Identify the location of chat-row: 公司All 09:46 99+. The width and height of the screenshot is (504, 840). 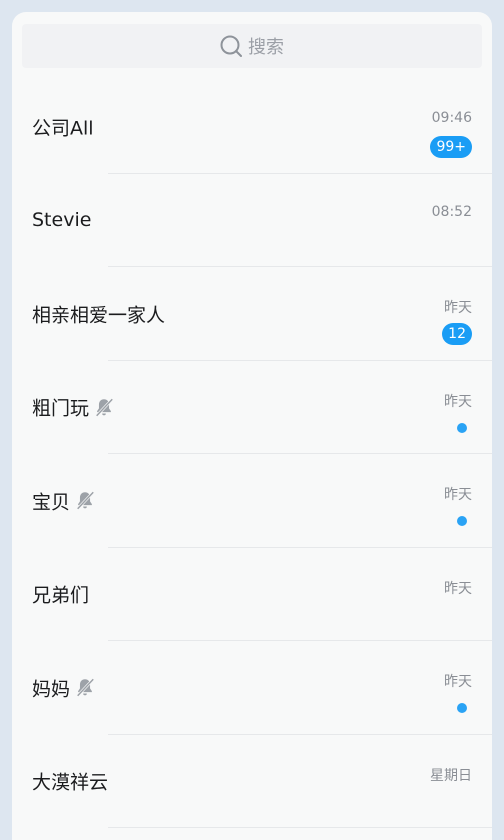
(252, 127).